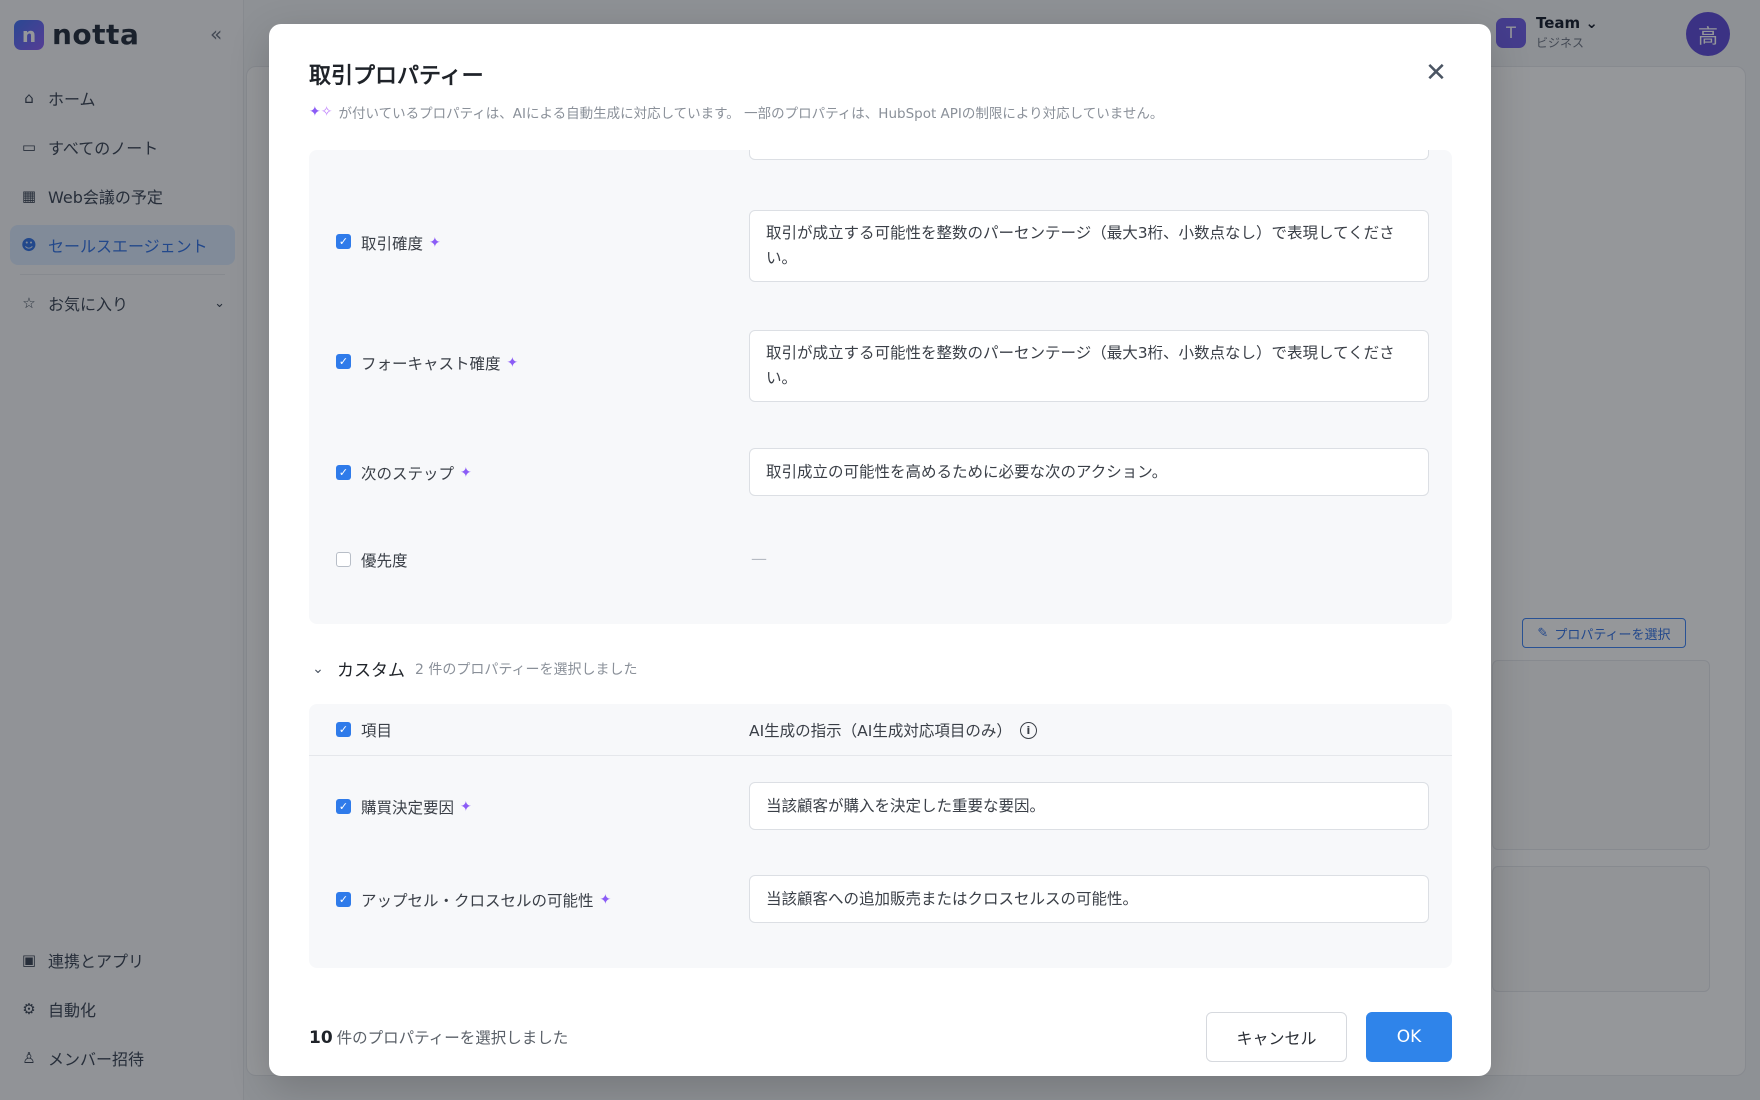 Image resolution: width=1760 pixels, height=1100 pixels. What do you see at coordinates (1409, 1037) in the screenshot?
I see `ok-button: OK` at bounding box center [1409, 1037].